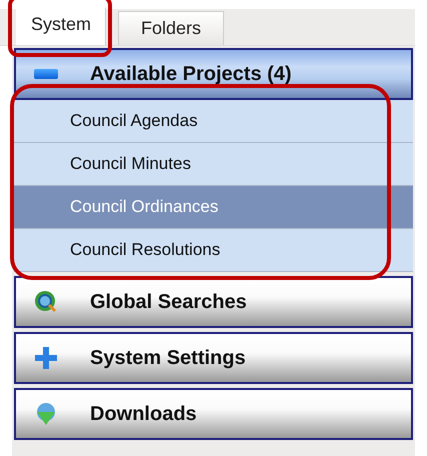 This screenshot has height=456, width=427. What do you see at coordinates (213, 121) in the screenshot?
I see `project-item: Council Agendas` at bounding box center [213, 121].